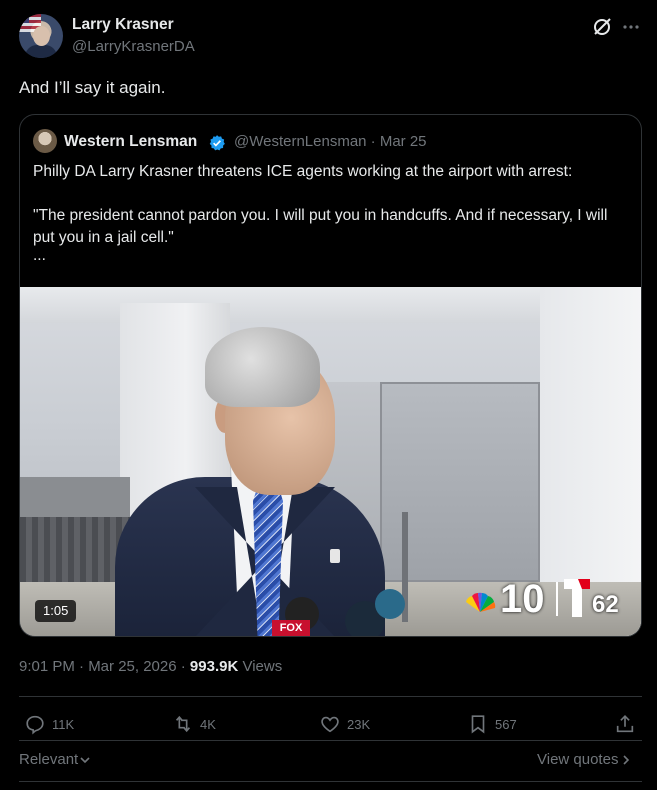 This screenshot has width=657, height=790. What do you see at coordinates (506, 724) in the screenshot?
I see `bookmark-count: 567` at bounding box center [506, 724].